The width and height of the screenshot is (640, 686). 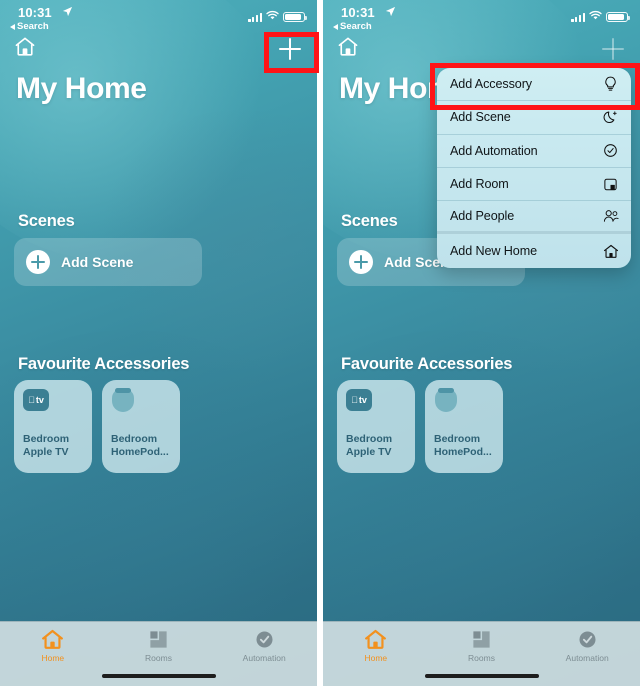 I want to click on room-square-icon, so click(x=610, y=184).